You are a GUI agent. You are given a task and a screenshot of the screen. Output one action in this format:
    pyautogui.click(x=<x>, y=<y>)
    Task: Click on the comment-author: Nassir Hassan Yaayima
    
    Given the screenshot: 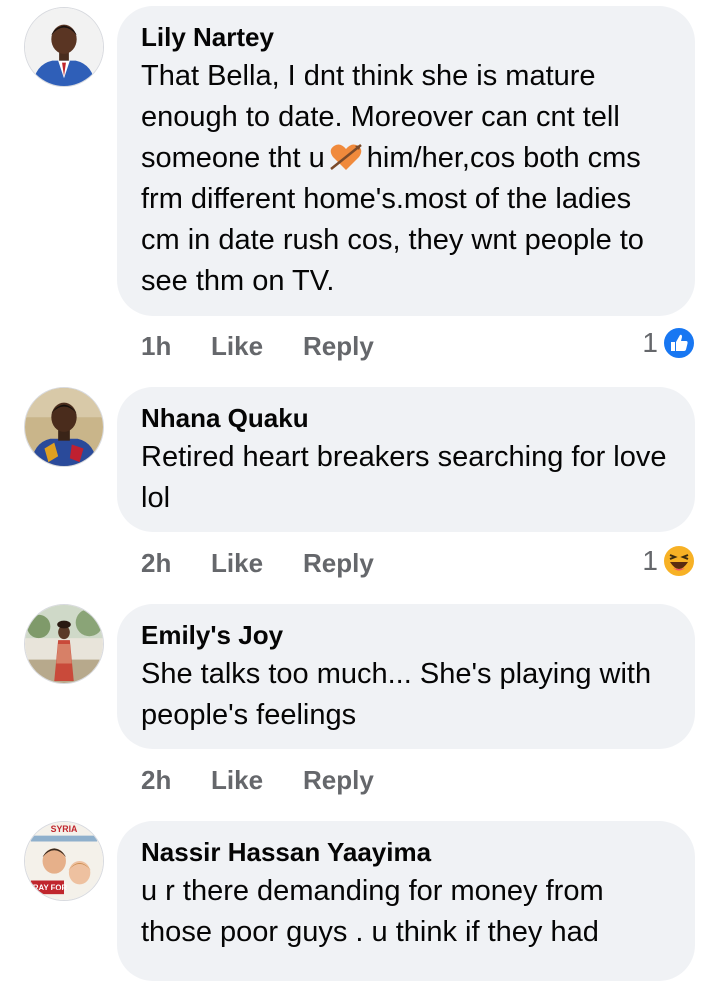 What is the action you would take?
    pyautogui.click(x=407, y=852)
    